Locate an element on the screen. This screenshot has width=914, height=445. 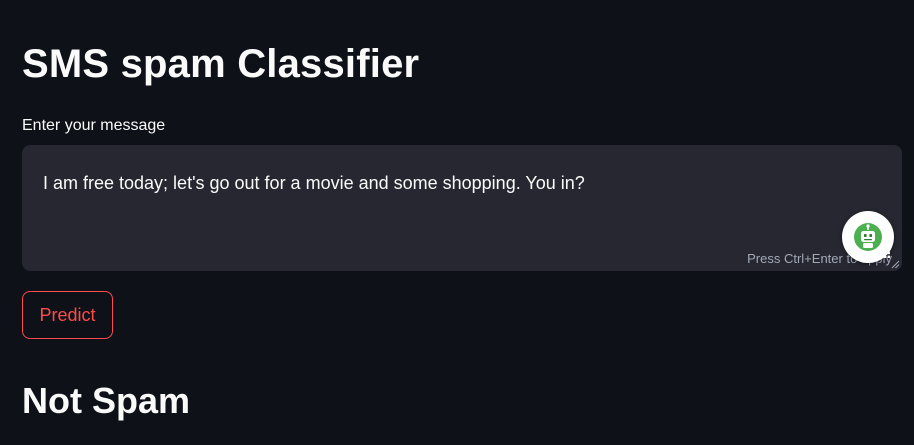
prediction-result: Not Spam is located at coordinates (106, 400).